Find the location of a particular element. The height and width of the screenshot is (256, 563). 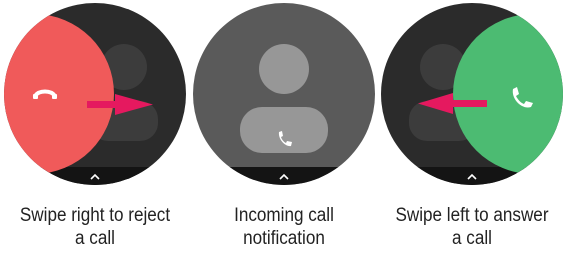

caption-line: Swipe left to answer is located at coordinates (472, 215).